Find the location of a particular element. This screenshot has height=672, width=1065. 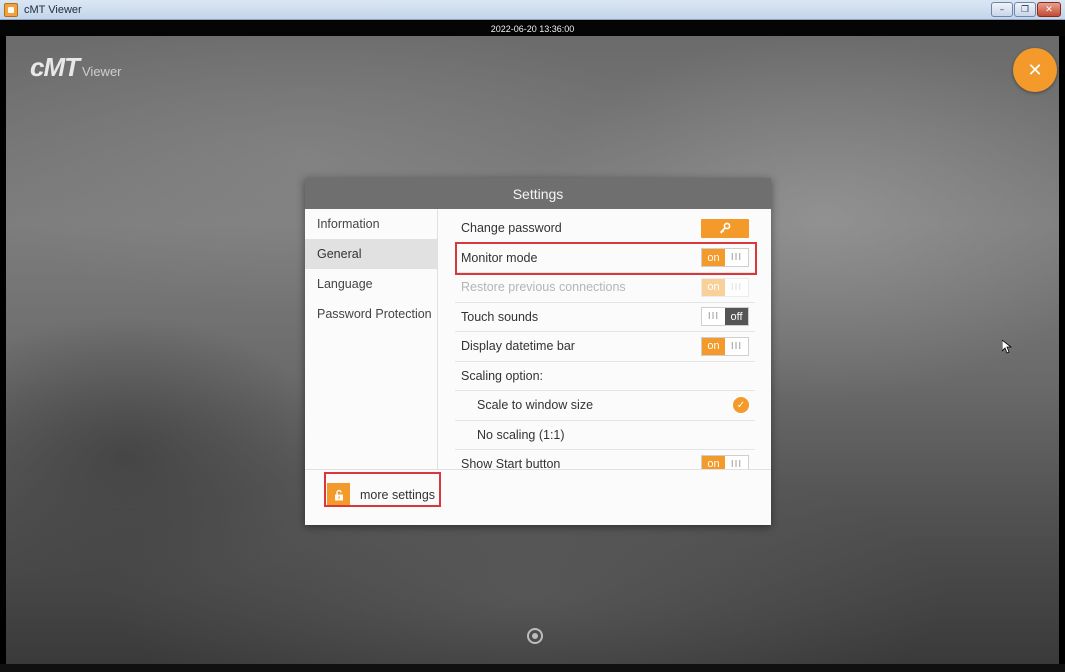

monitor-mode-label: Monitor mode is located at coordinates (499, 257).